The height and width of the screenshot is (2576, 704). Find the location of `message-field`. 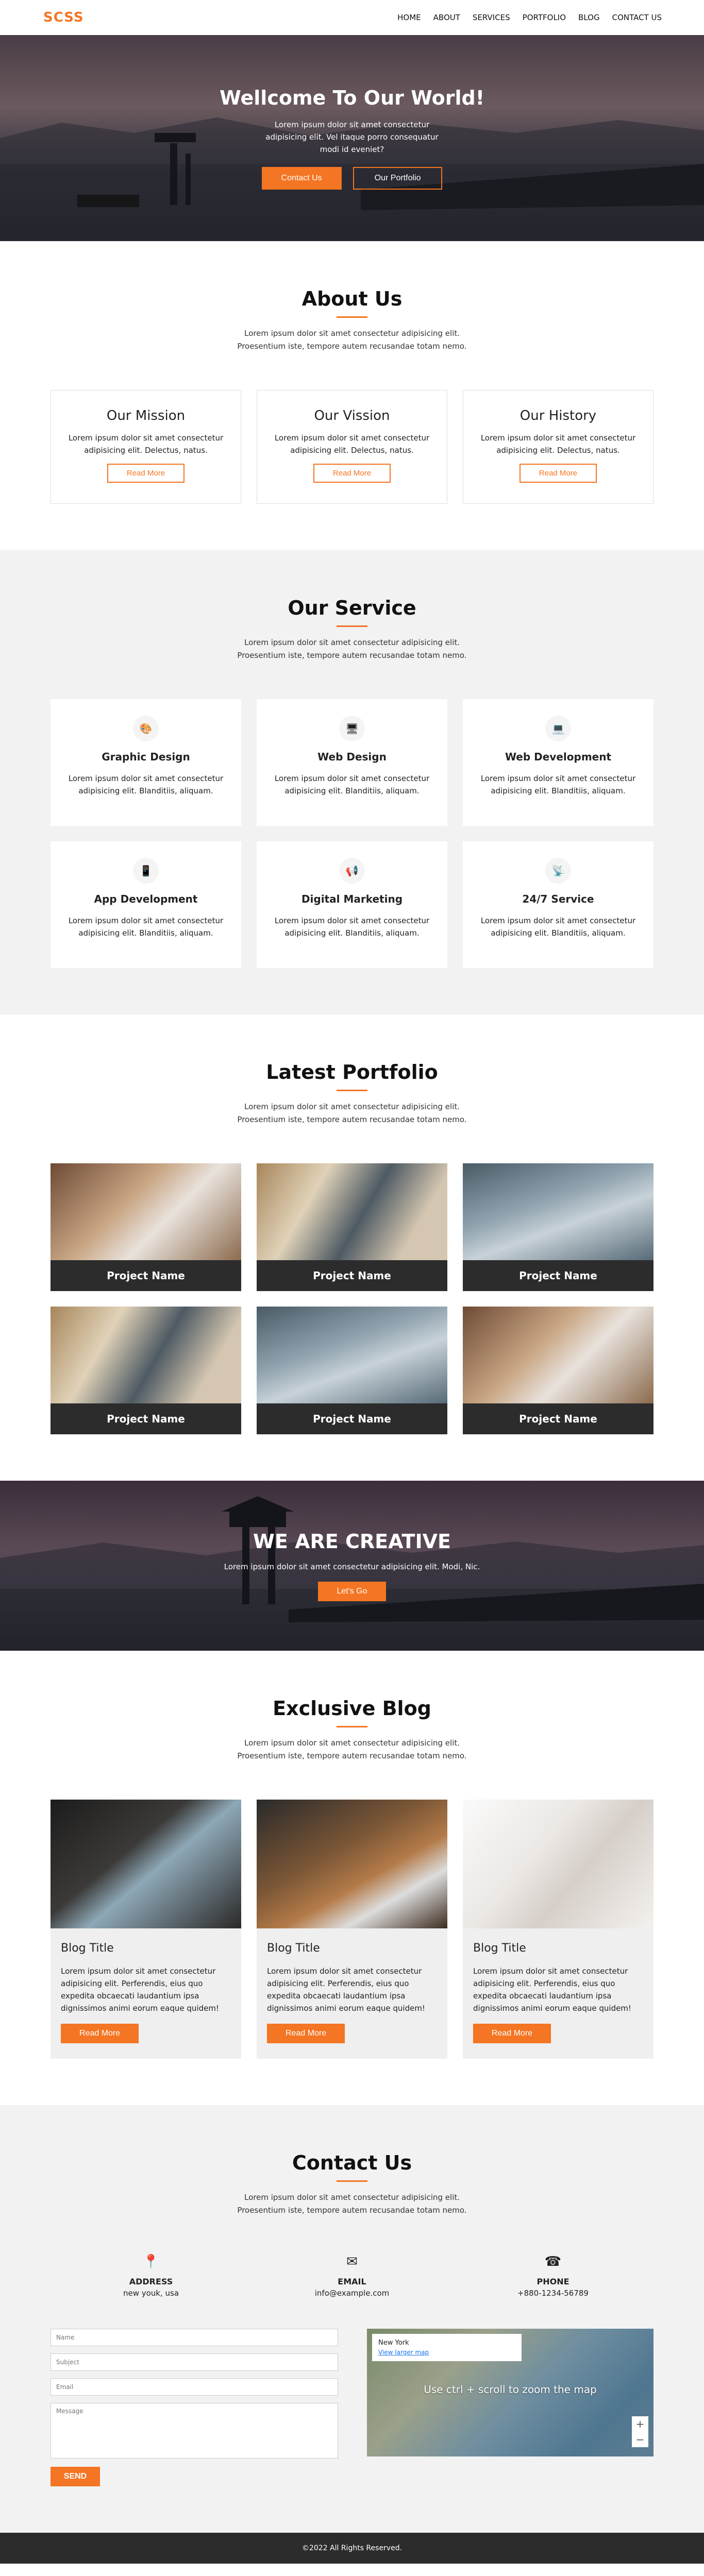

message-field is located at coordinates (194, 2431).